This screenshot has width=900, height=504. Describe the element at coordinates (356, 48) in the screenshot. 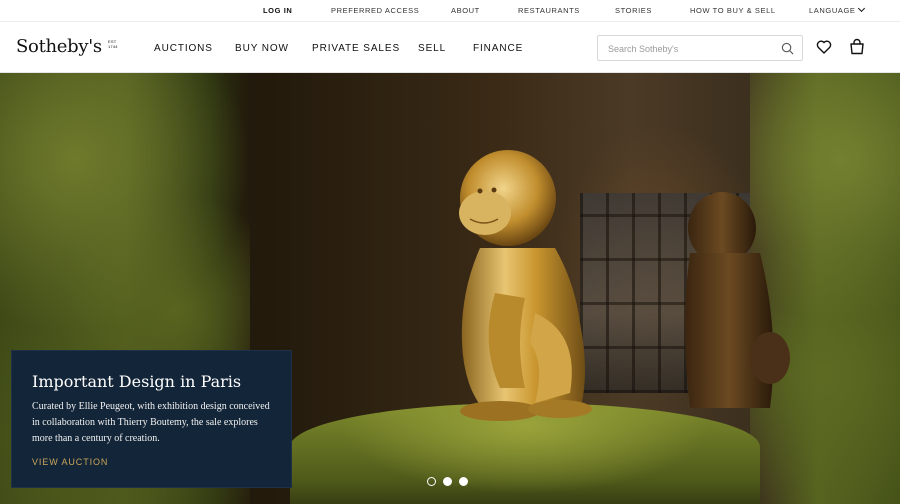

I see `nav-private-sales: PRIVATE SALES` at that location.